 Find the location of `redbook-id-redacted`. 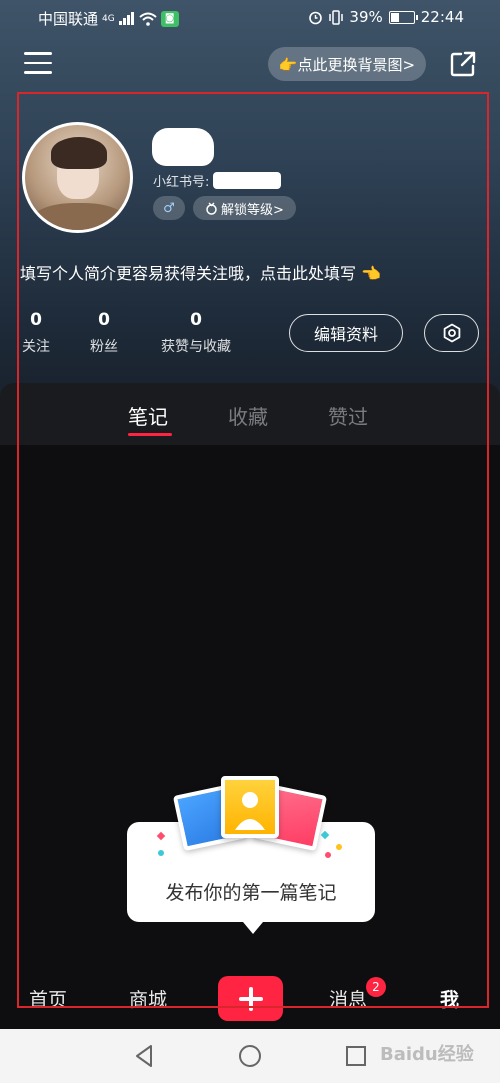

redbook-id-redacted is located at coordinates (247, 180).